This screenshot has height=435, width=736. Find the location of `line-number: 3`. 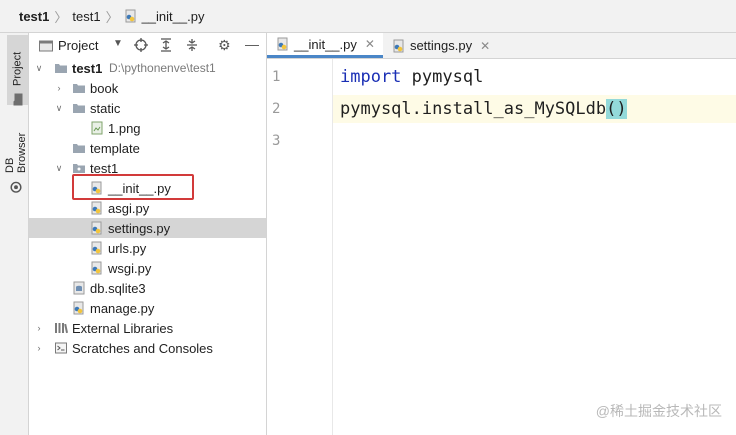

line-number: 3 is located at coordinates (276, 141).